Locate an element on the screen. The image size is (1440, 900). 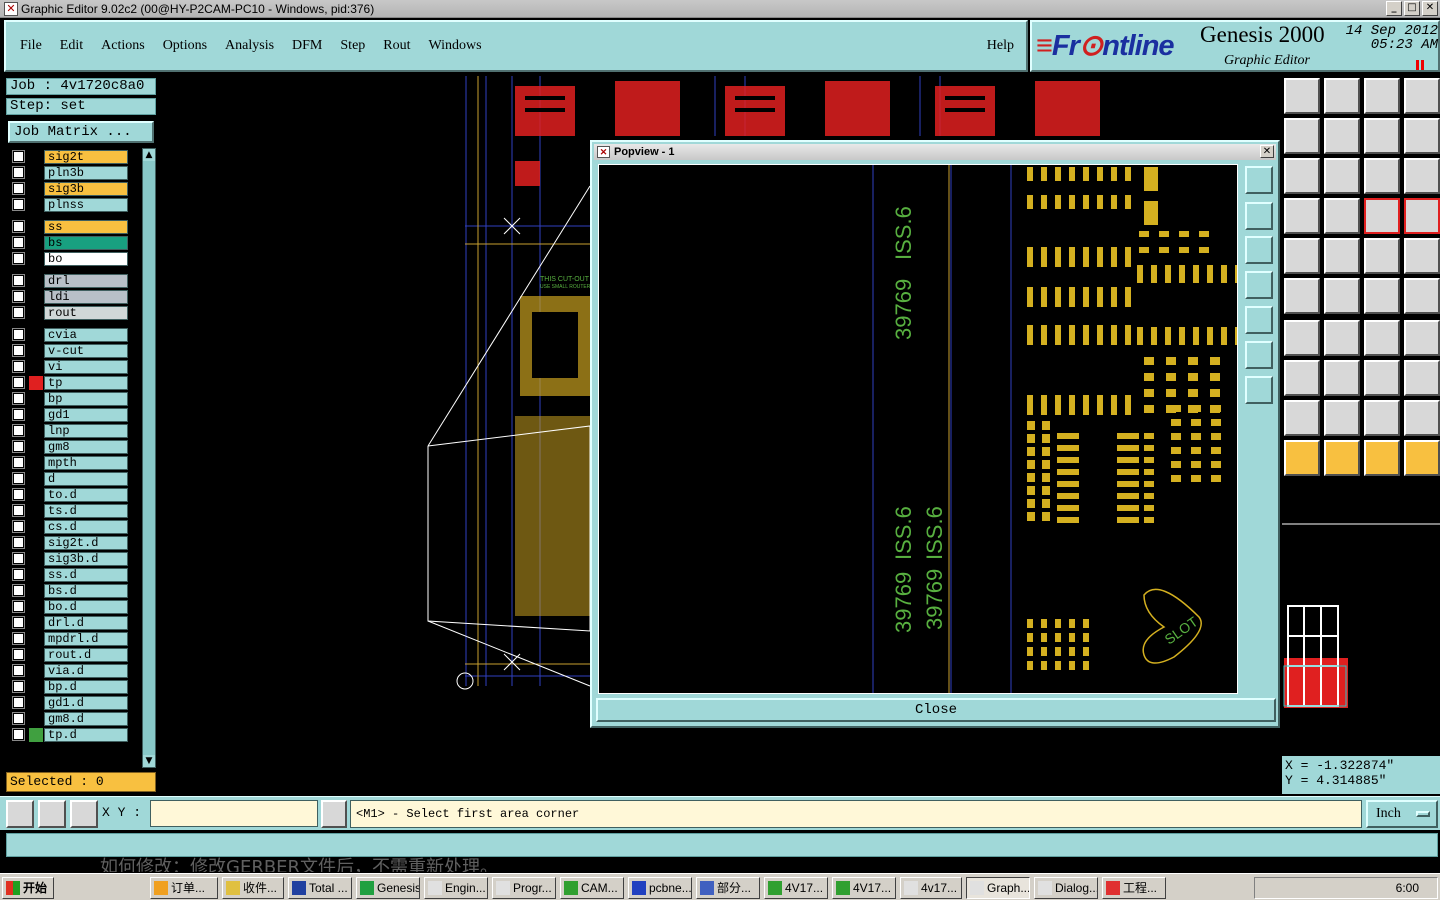
layer-row: ss is located at coordinates (68, 227).